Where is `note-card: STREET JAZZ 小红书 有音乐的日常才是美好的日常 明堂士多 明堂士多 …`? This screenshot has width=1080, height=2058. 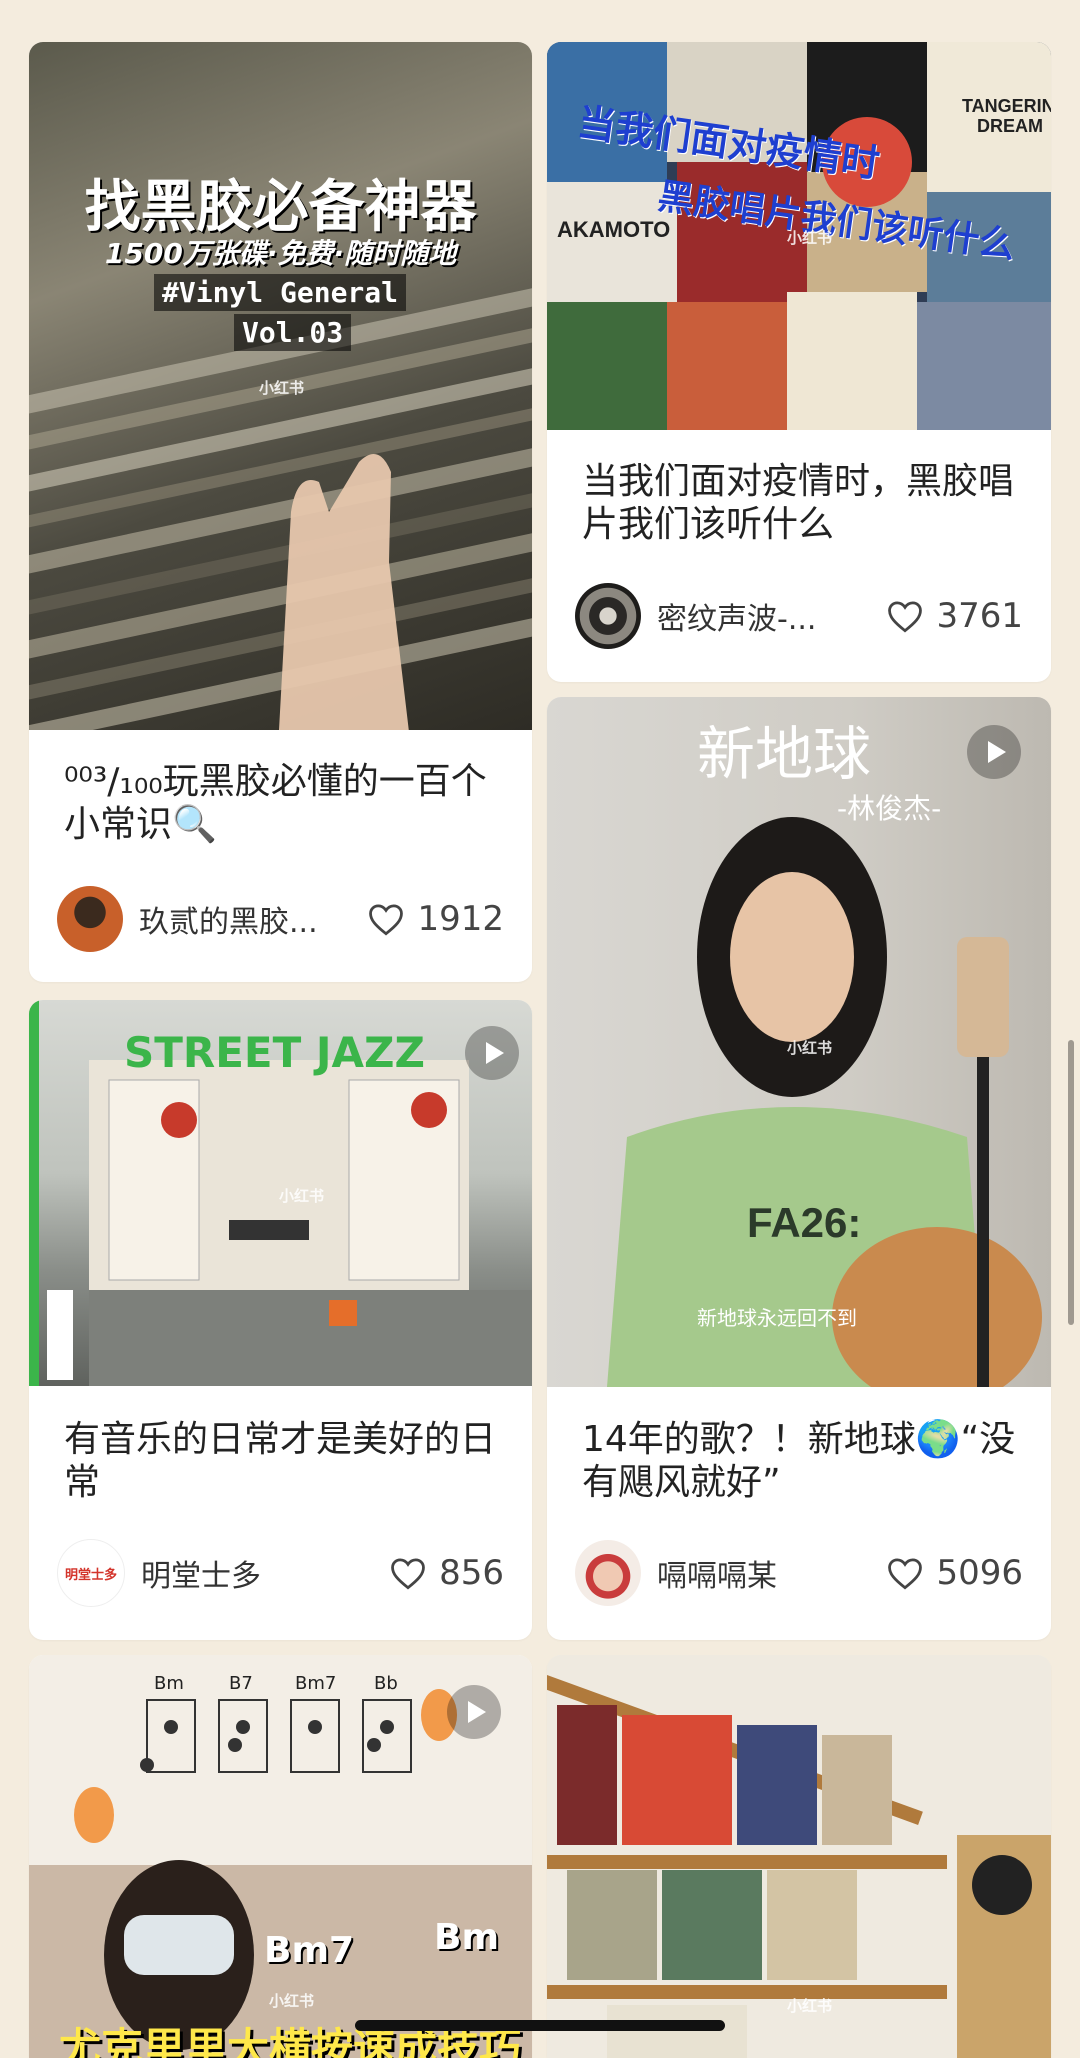 note-card: STREET JAZZ 小红书 有音乐的日常才是美好的日常 明堂士多 明堂士多 … is located at coordinates (280, 1320).